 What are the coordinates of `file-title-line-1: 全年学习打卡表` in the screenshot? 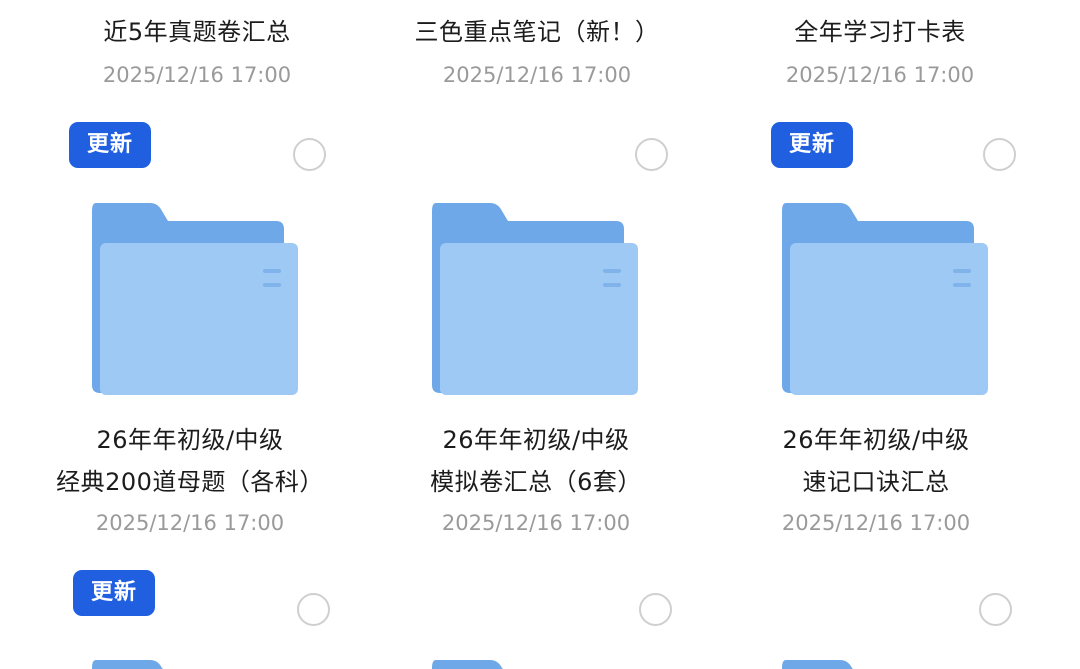 It's located at (880, 32).